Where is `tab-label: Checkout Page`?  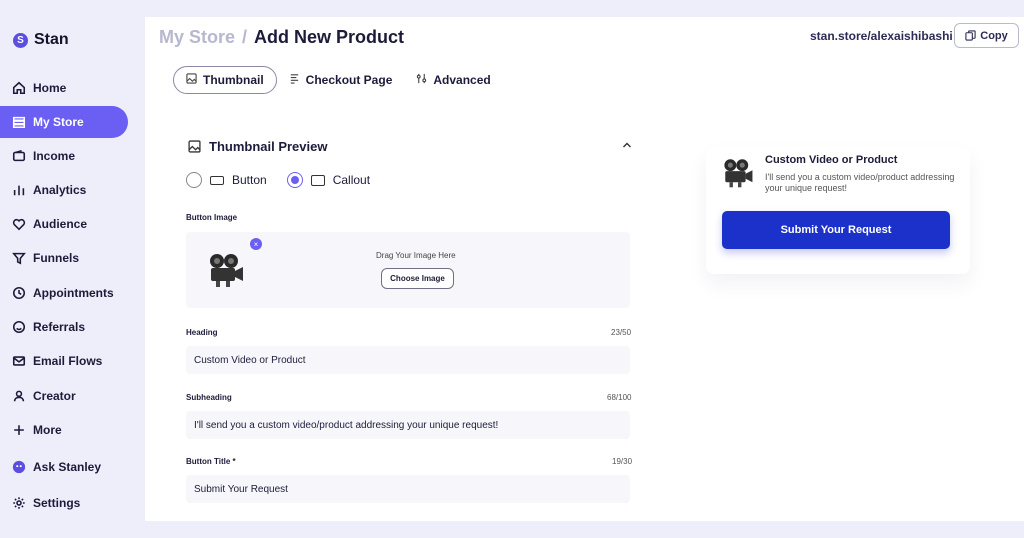 tab-label: Checkout Page is located at coordinates (349, 80).